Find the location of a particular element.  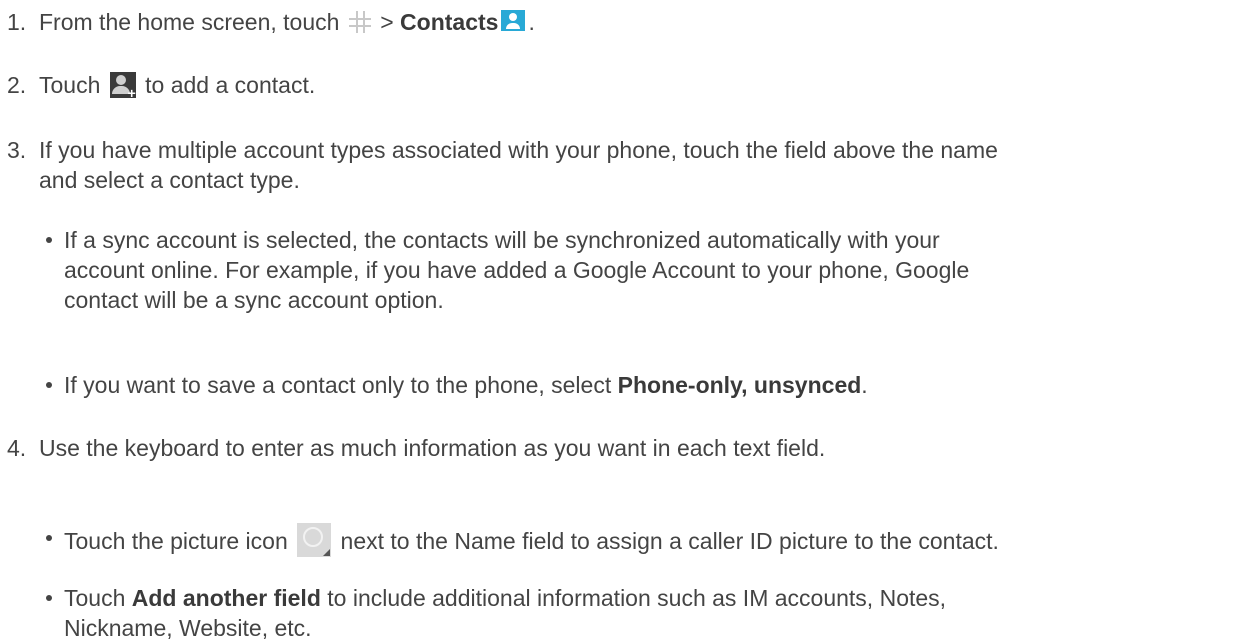

step-text: to add a contact. is located at coordinates (227, 85).